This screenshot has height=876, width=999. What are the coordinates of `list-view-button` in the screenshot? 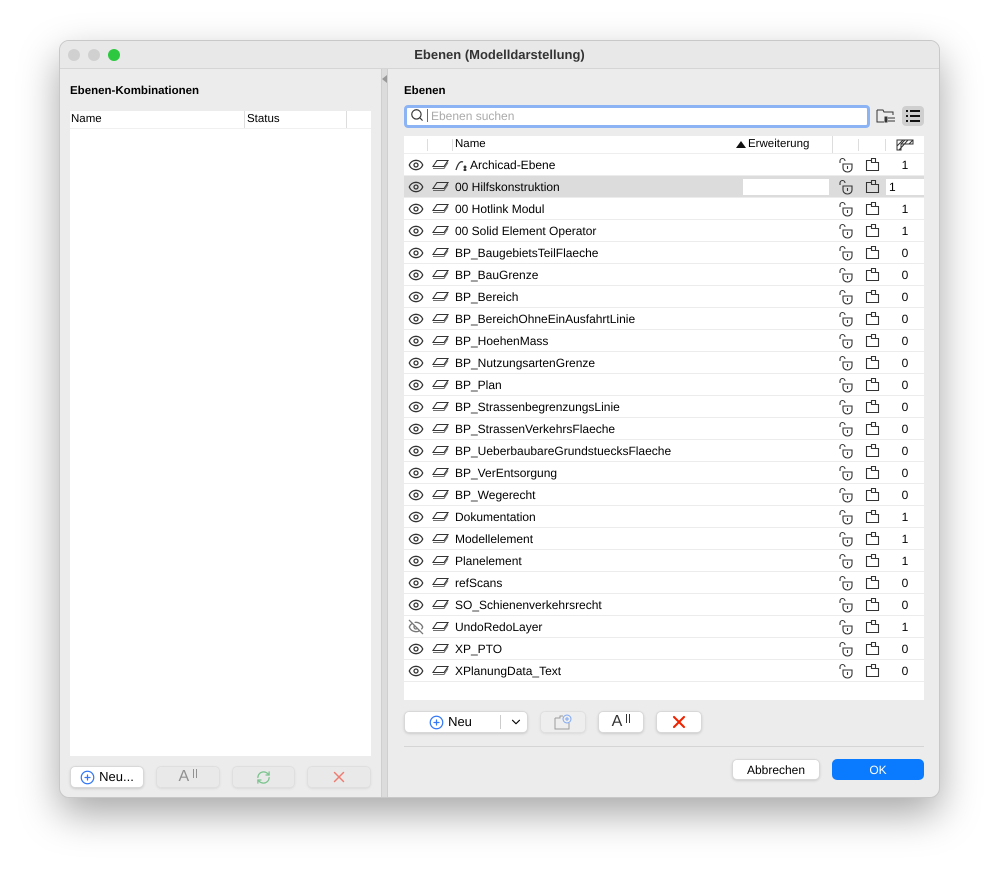 It's located at (913, 116).